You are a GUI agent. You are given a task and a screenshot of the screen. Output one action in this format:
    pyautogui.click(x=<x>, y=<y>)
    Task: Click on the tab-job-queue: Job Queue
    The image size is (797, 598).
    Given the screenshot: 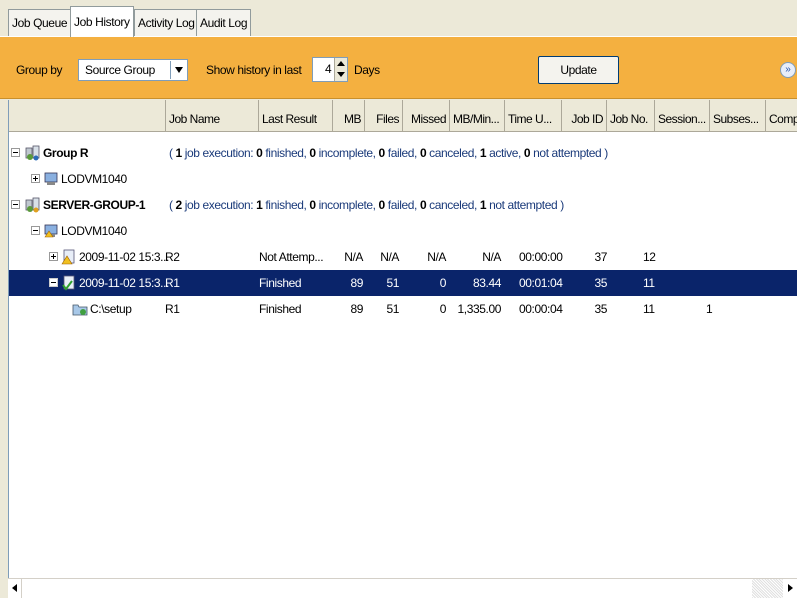 What is the action you would take?
    pyautogui.click(x=40, y=23)
    